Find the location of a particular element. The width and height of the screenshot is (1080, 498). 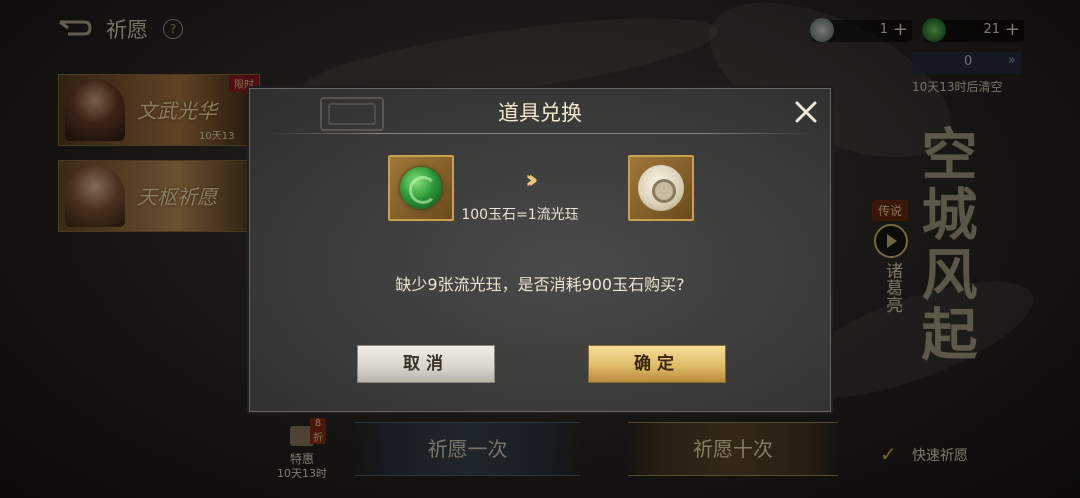

pendant-hole is located at coordinates (664, 191).